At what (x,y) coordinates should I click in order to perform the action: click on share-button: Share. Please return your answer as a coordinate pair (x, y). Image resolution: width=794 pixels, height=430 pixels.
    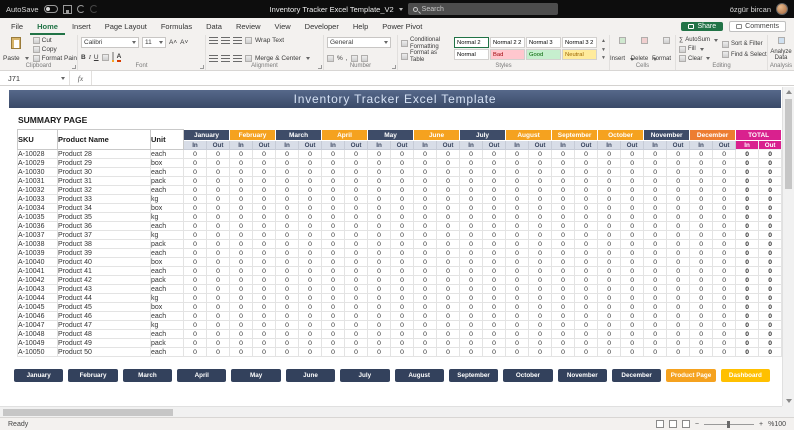
    Looking at the image, I should click on (702, 26).